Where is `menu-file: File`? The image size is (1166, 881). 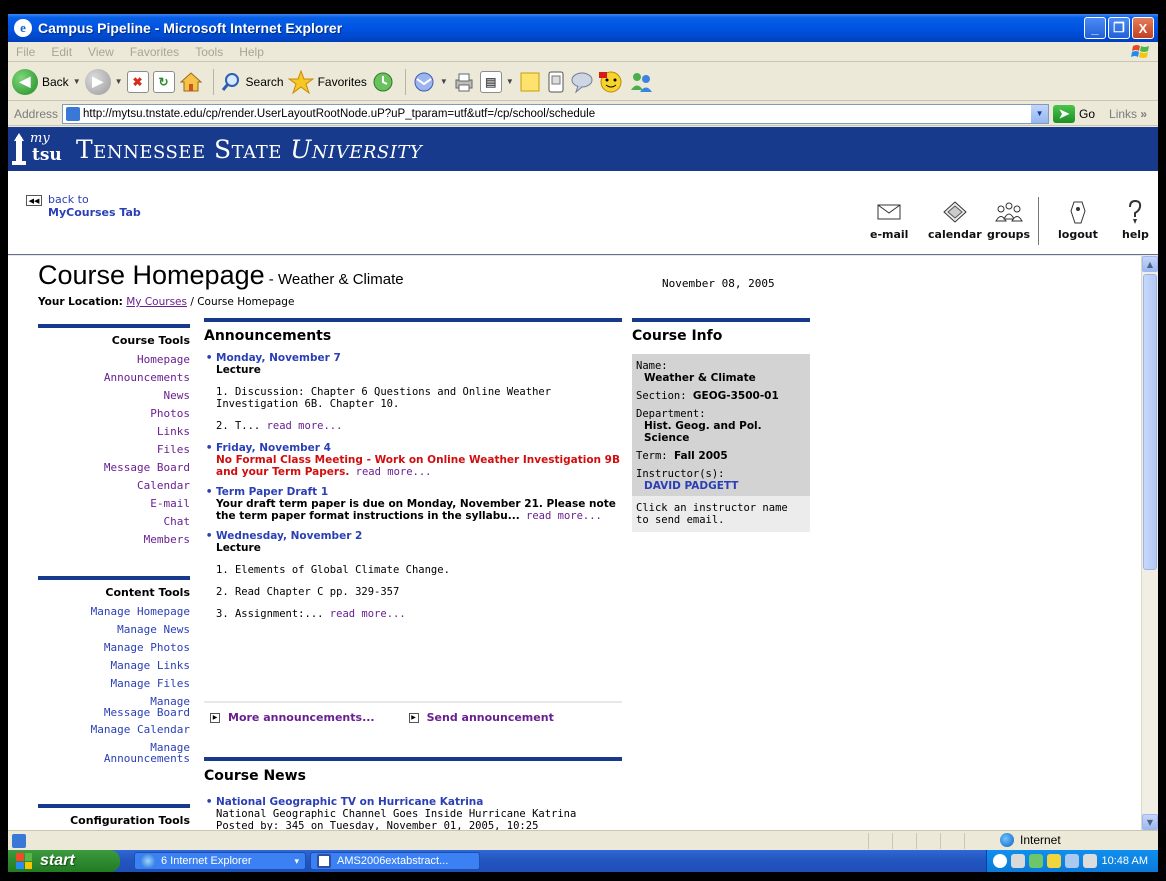 menu-file: File is located at coordinates (25, 52).